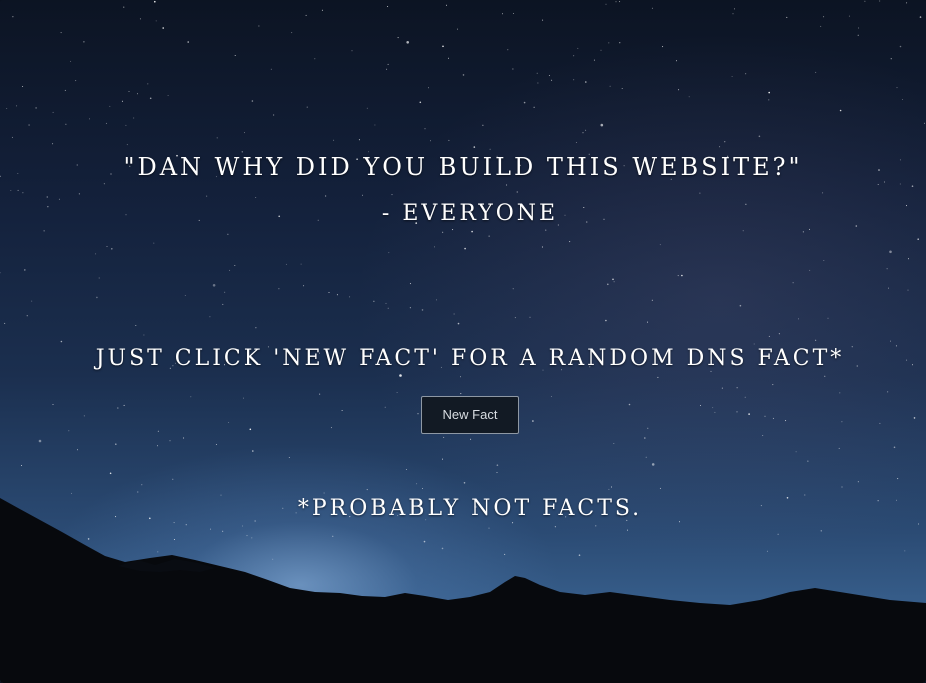 The height and width of the screenshot is (683, 926). Describe the element at coordinates (470, 508) in the screenshot. I see `hero-footnote: *Probably not facts.` at that location.